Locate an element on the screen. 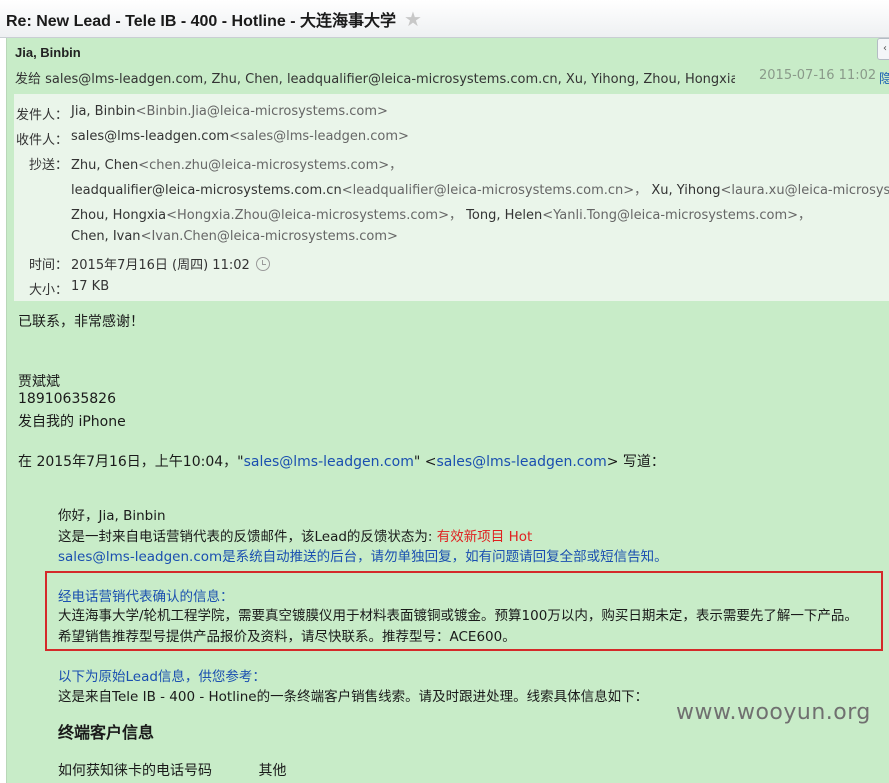 The image size is (889, 783). cc-label: 抄送： is located at coordinates (48, 165).